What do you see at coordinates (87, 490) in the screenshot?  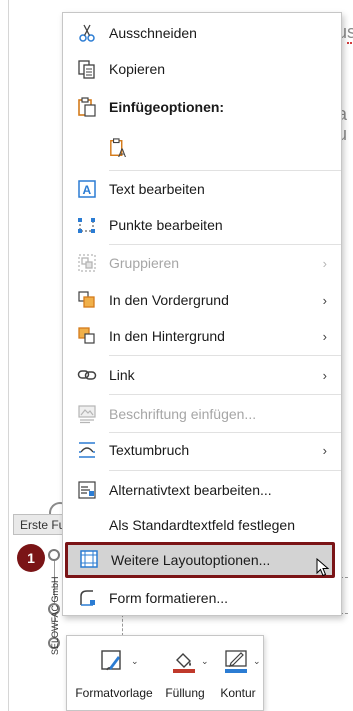 I see `alt-text-icon` at bounding box center [87, 490].